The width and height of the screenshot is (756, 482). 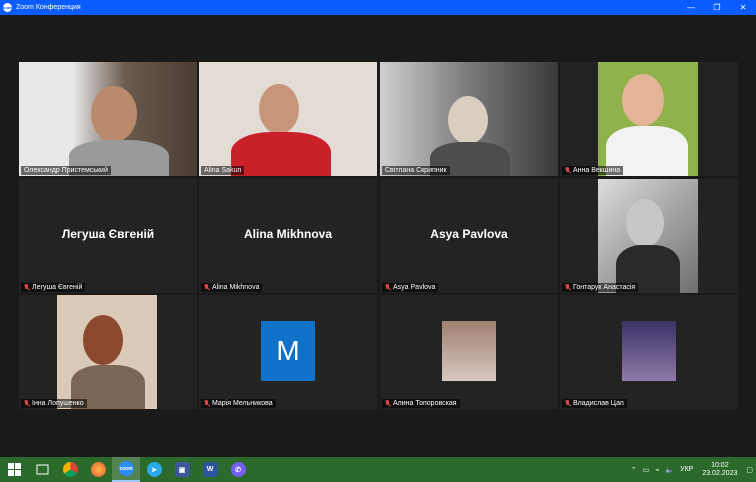 I want to click on network-icon: ⌁, so click(x=657, y=470).